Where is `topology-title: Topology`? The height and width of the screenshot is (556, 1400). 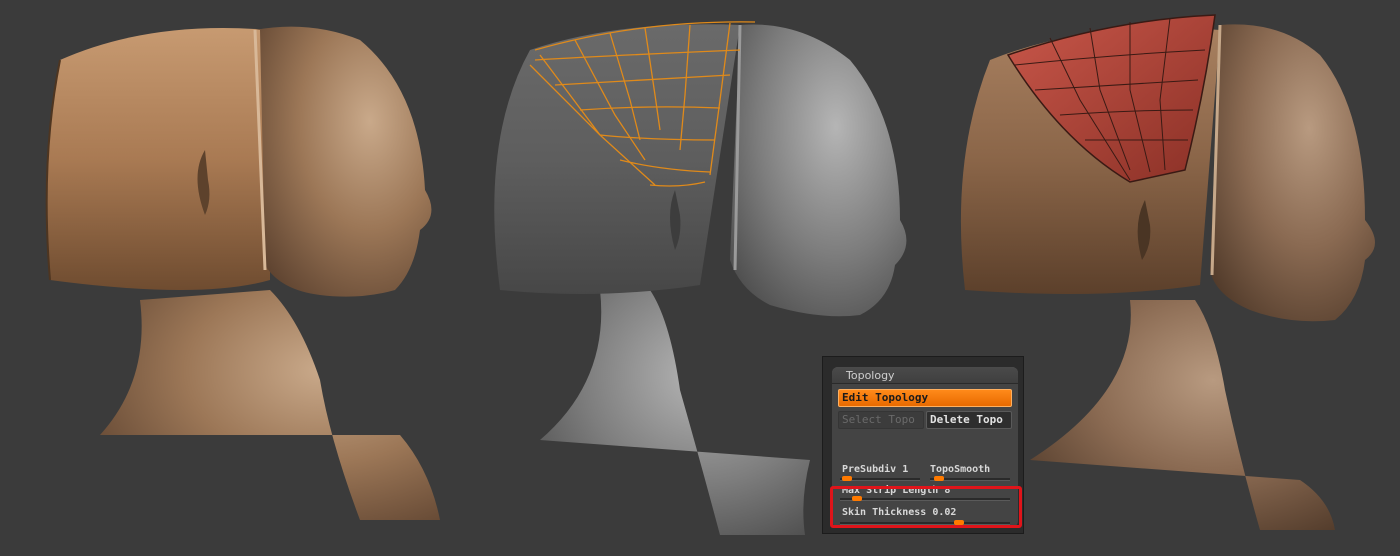
topology-title: Topology is located at coordinates (925, 375).